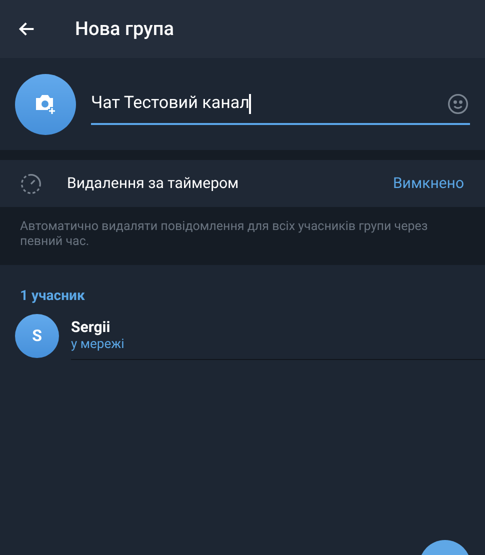 This screenshot has height=555, width=485. What do you see at coordinates (280, 105) in the screenshot?
I see `group-name-field: Чат Тестовий канал` at bounding box center [280, 105].